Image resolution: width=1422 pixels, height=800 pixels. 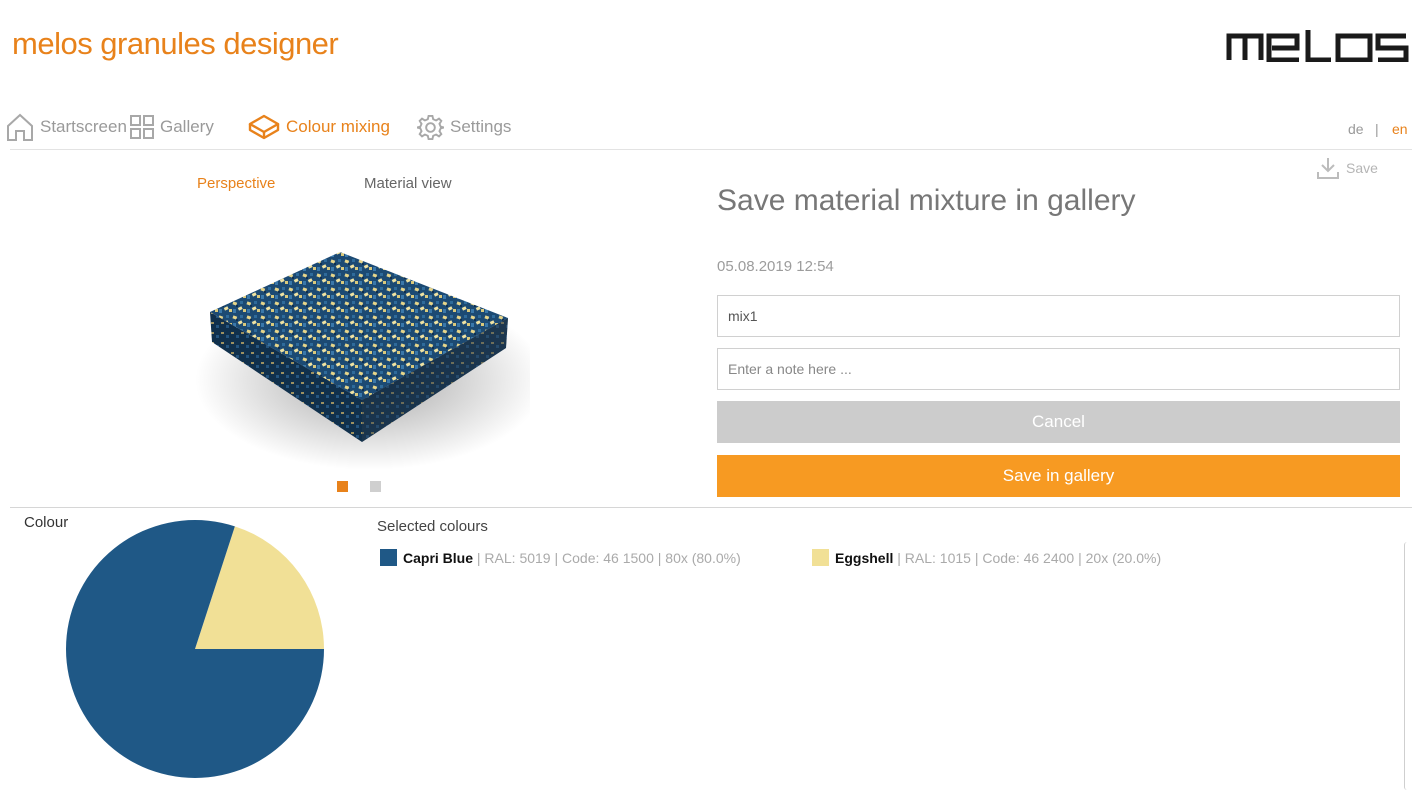 What do you see at coordinates (430, 127) in the screenshot?
I see `gear-icon` at bounding box center [430, 127].